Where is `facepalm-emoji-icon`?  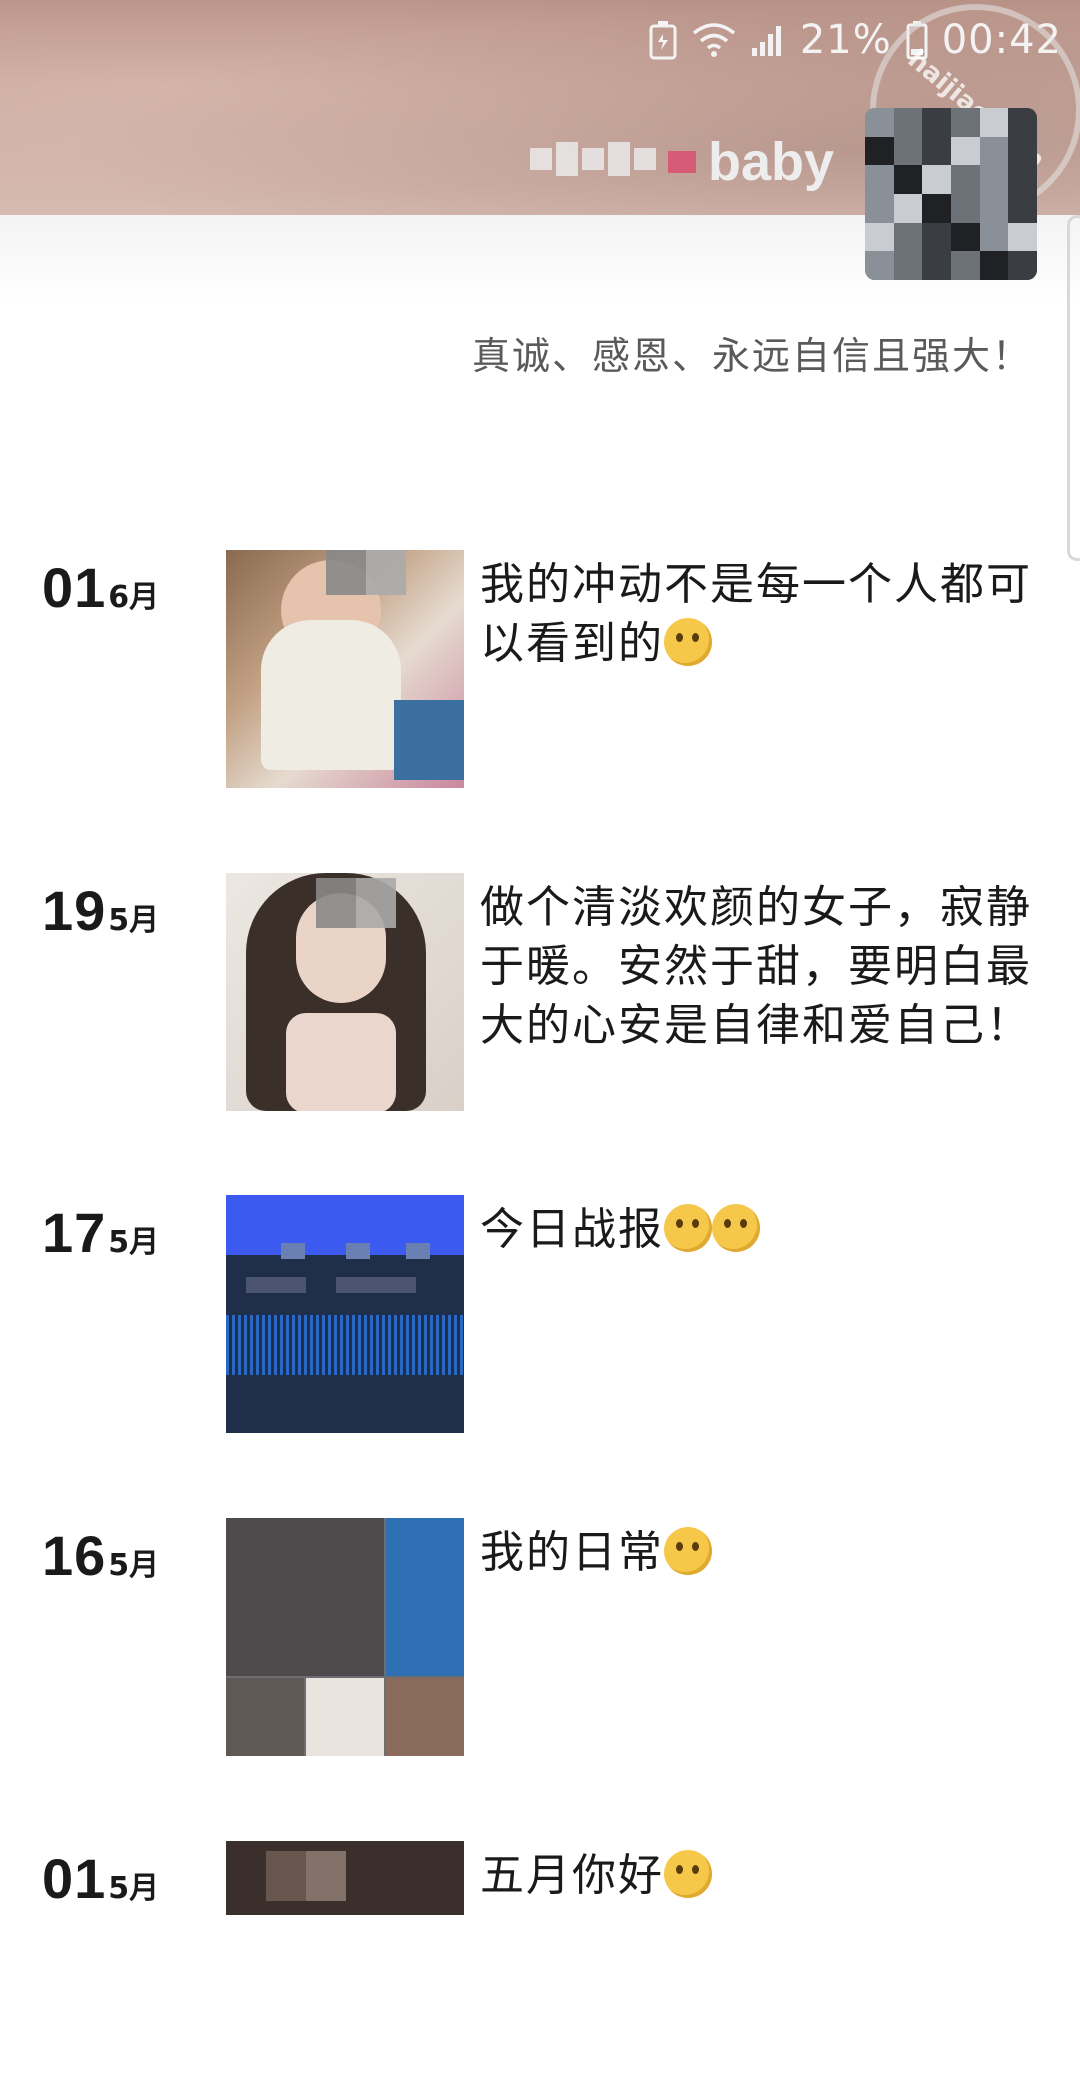
facepalm-emoji-icon is located at coordinates (688, 1551).